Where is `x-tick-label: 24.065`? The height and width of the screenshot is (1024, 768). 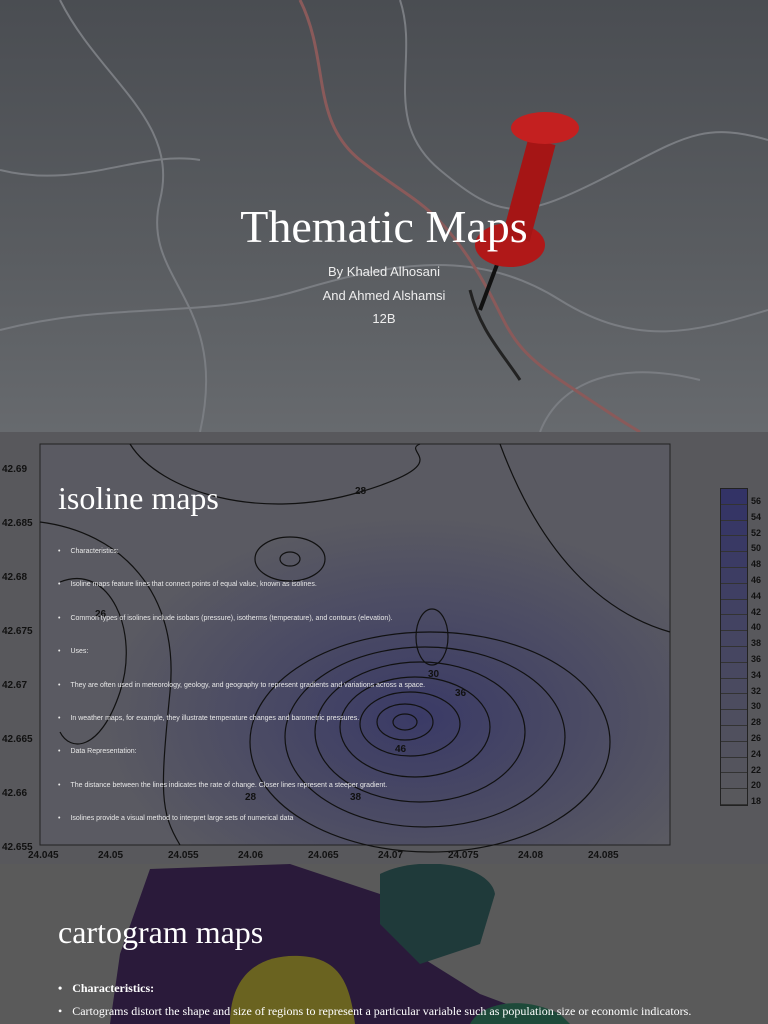 x-tick-label: 24.065 is located at coordinates (323, 855).